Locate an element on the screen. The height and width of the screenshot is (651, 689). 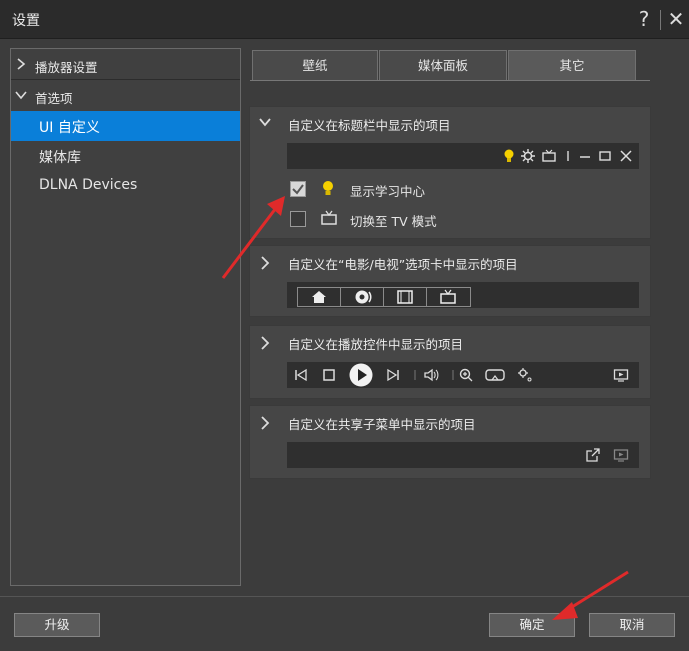
sidebar-item-label: 媒体库 is located at coordinates (60, 158).